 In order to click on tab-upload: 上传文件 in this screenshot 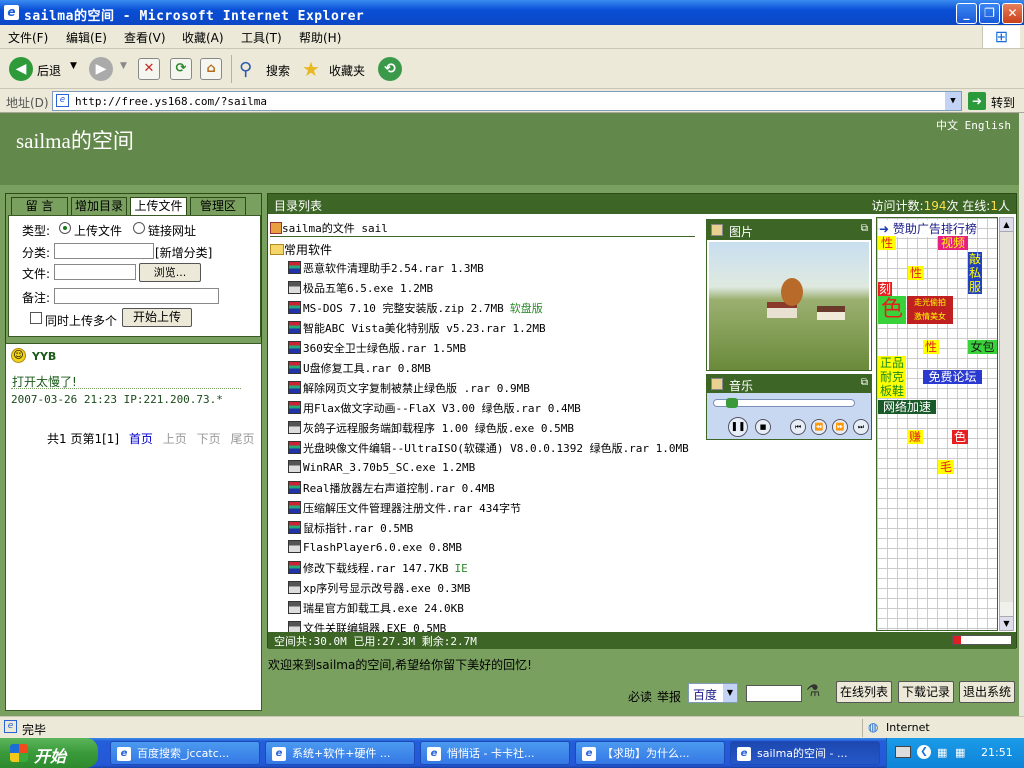, I will do `click(158, 206)`.